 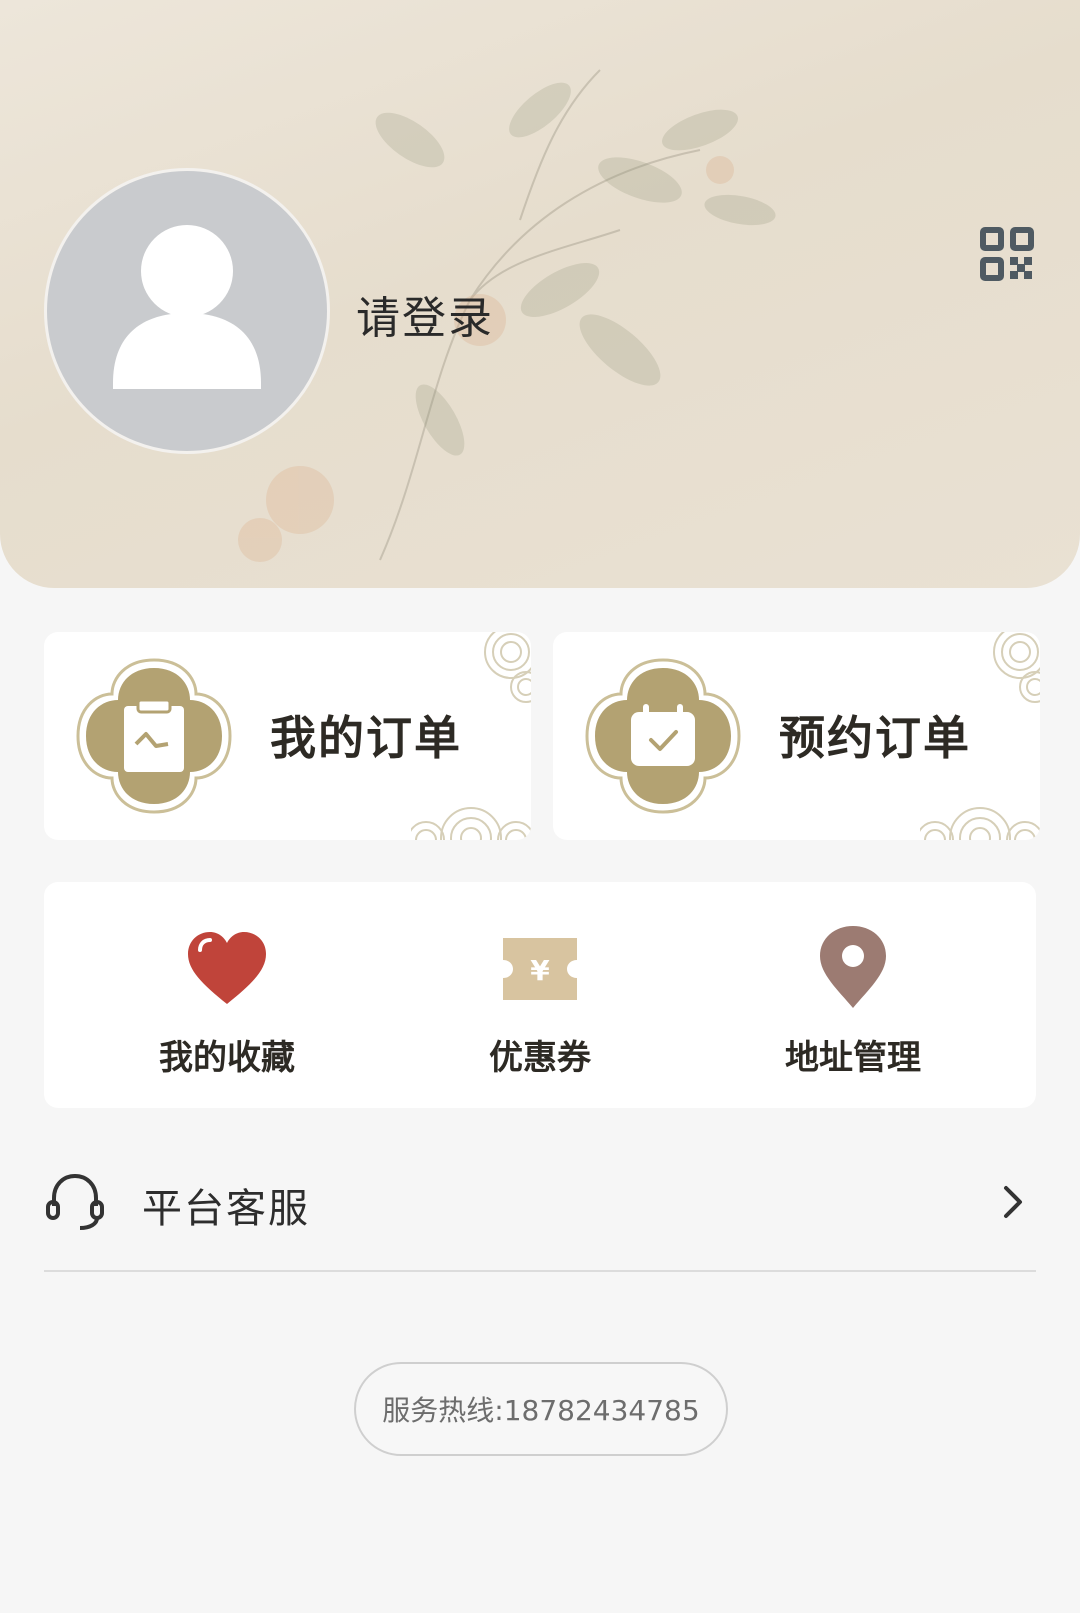 I want to click on qr-code-icon, so click(x=1007, y=254).